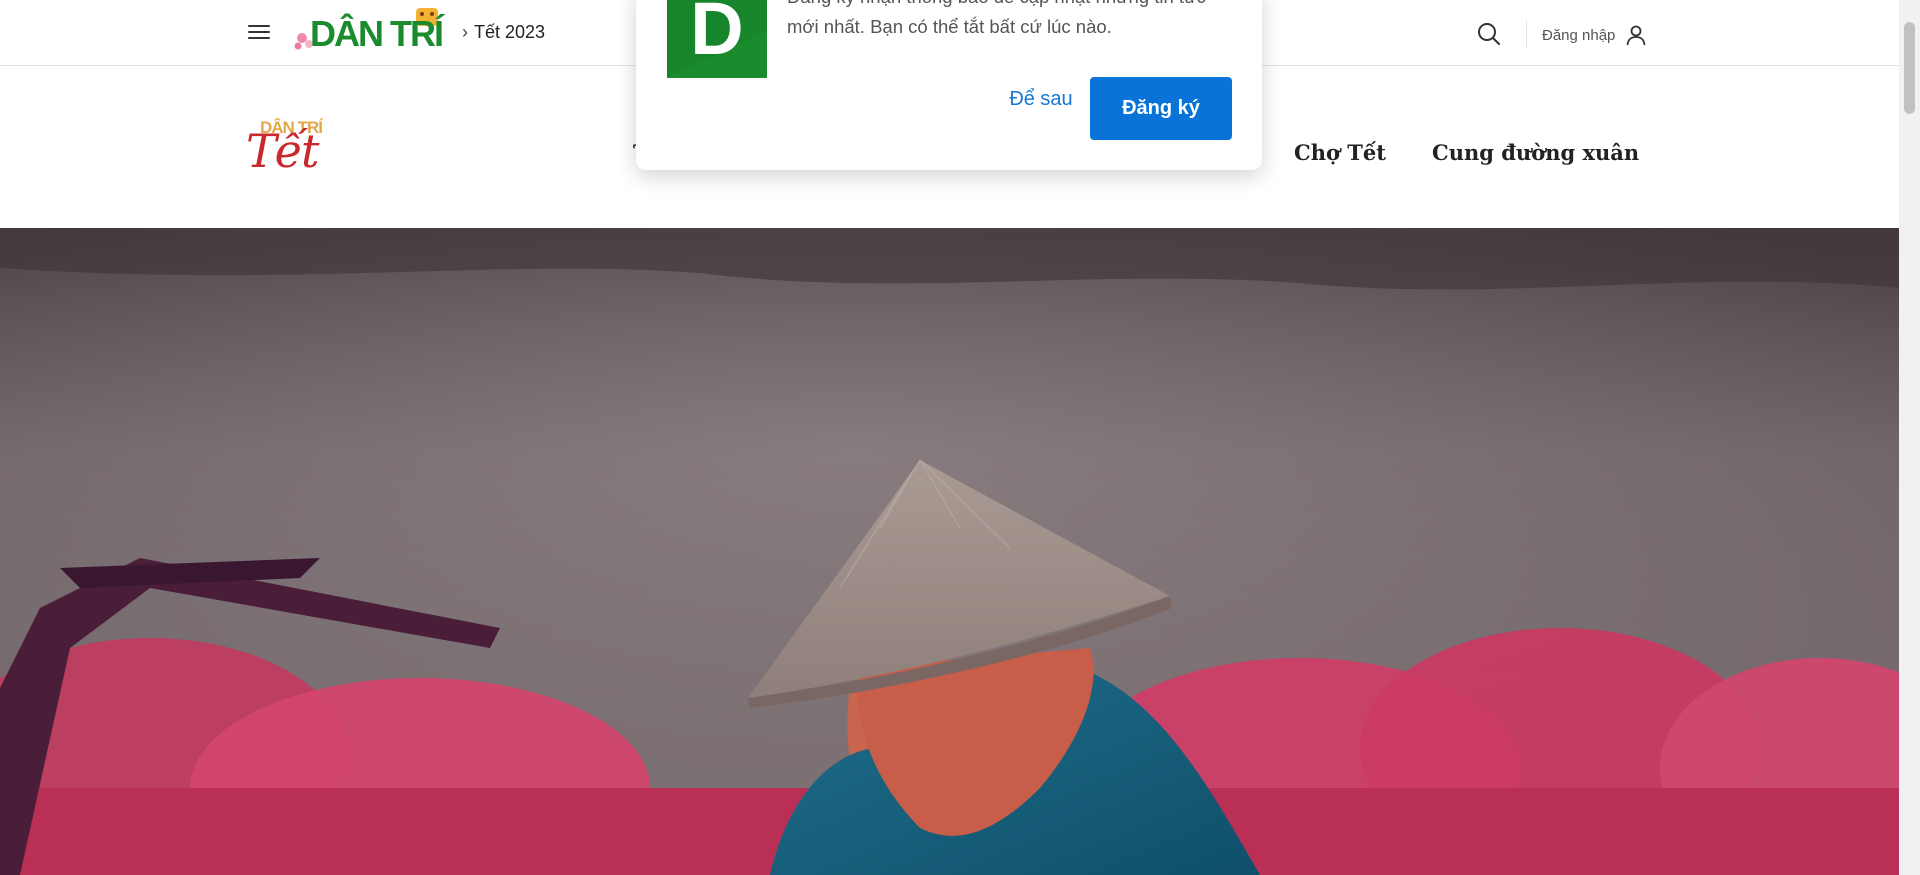  I want to click on tet-logo: DÂN TRÍ Tết, so click(296, 153).